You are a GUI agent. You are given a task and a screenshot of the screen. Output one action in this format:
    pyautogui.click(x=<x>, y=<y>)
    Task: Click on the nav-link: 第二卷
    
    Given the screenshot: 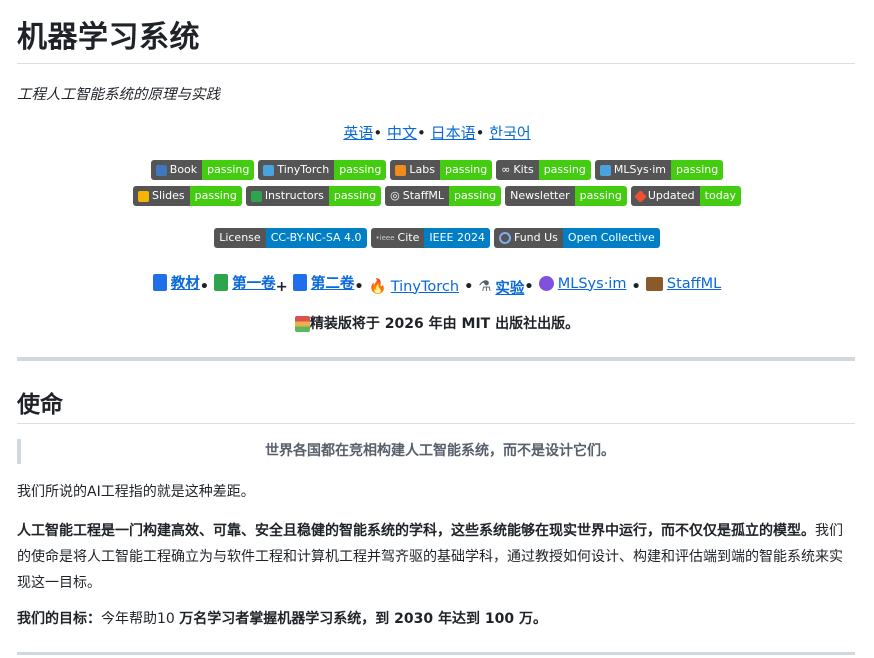 What is the action you would take?
    pyautogui.click(x=333, y=282)
    